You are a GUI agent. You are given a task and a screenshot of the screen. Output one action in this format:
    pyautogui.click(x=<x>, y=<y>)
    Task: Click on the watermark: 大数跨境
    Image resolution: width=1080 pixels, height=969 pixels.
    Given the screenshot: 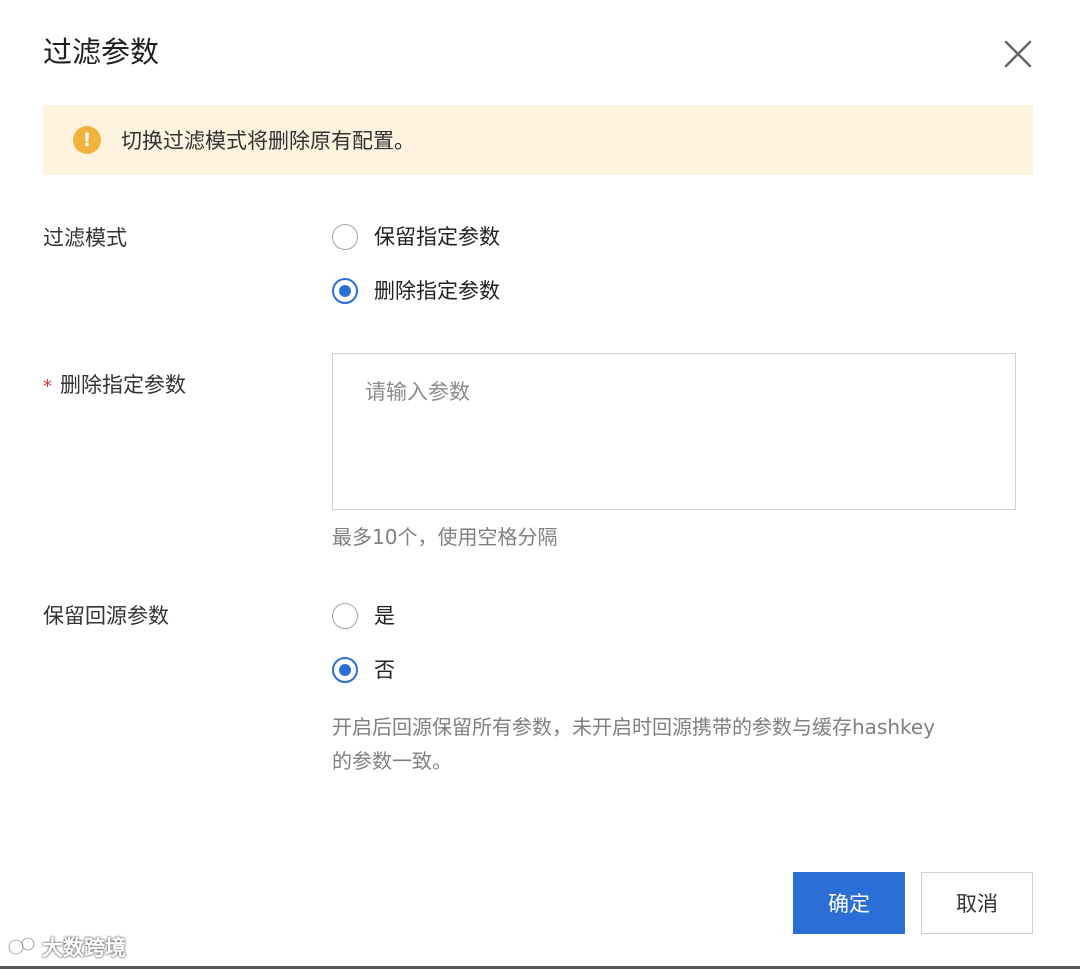 What is the action you would take?
    pyautogui.click(x=66, y=947)
    